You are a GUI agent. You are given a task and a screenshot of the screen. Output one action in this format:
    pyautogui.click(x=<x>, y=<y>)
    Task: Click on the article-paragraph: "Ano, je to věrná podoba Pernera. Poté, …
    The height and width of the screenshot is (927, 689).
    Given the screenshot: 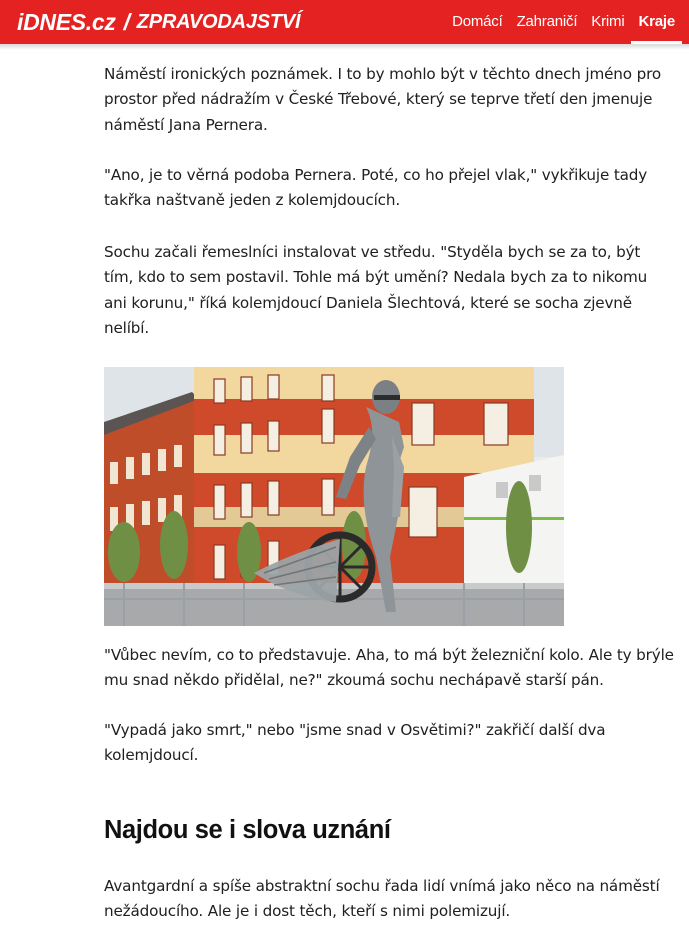 What is the action you would take?
    pyautogui.click(x=376, y=188)
    